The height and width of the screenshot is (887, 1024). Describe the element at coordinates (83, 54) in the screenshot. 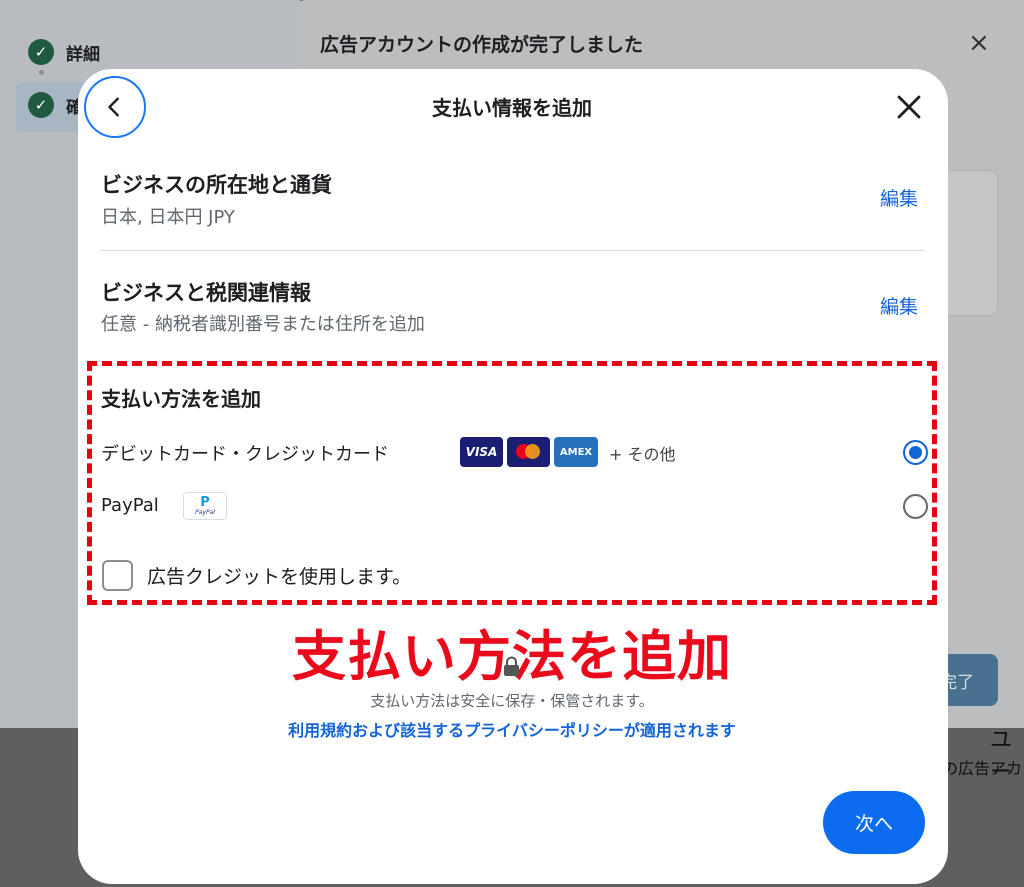

I see `background-step-label: 詳細` at that location.